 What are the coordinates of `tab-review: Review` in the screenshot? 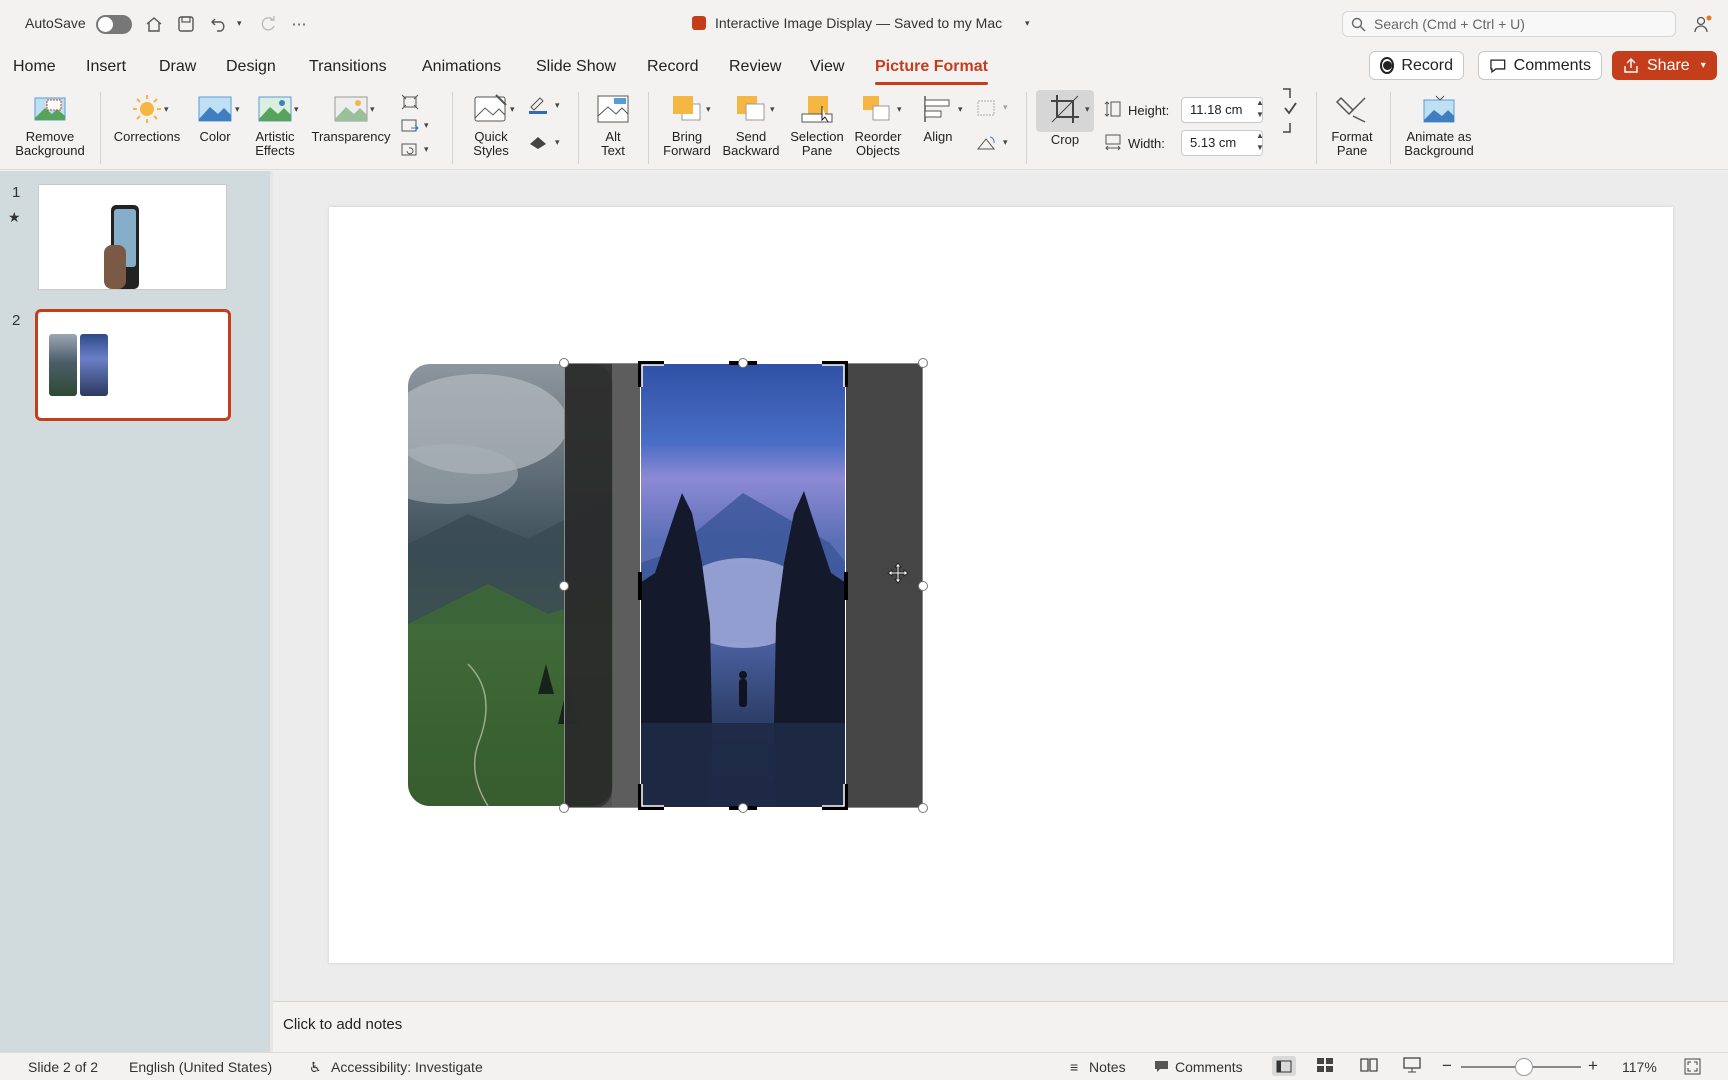 It's located at (755, 67).